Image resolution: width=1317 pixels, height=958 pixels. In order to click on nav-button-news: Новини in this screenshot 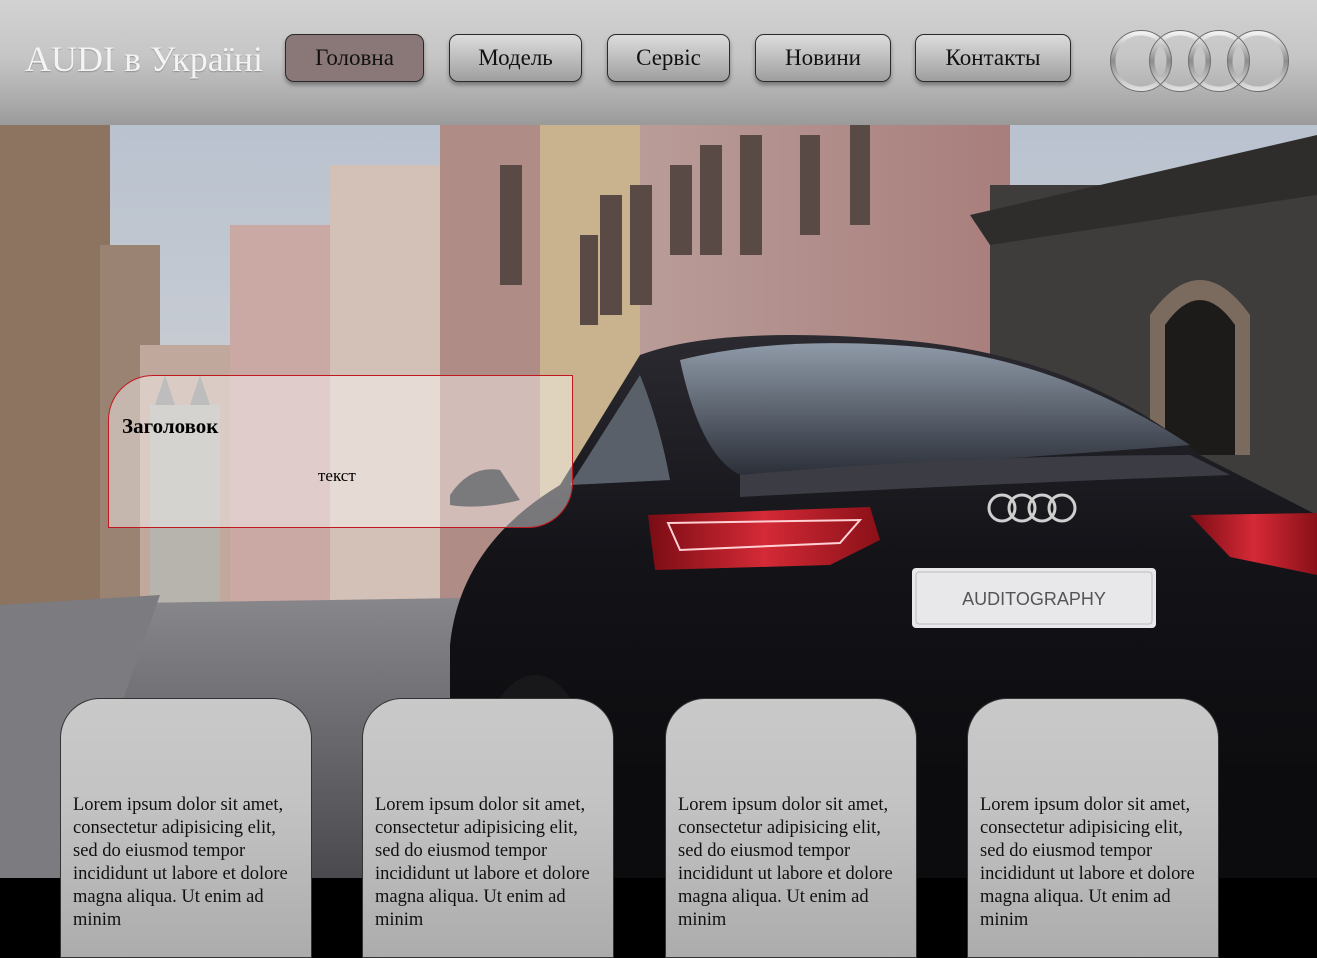, I will do `click(823, 58)`.